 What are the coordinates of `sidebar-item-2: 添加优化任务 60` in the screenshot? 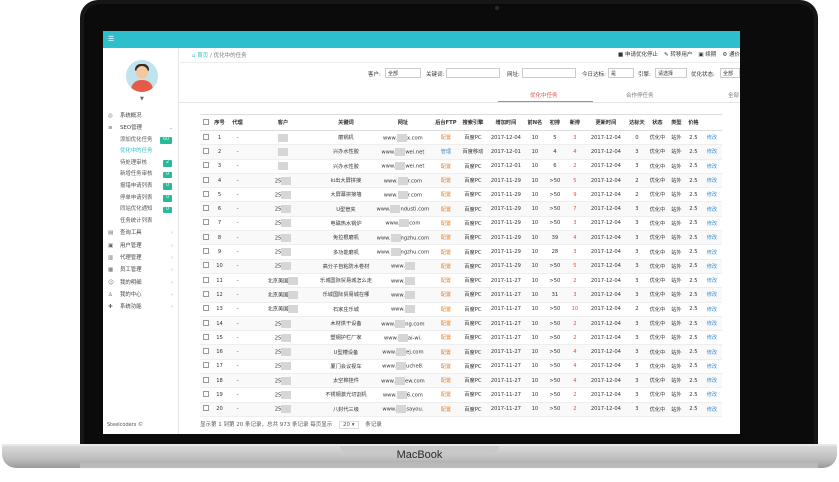 It's located at (140, 141).